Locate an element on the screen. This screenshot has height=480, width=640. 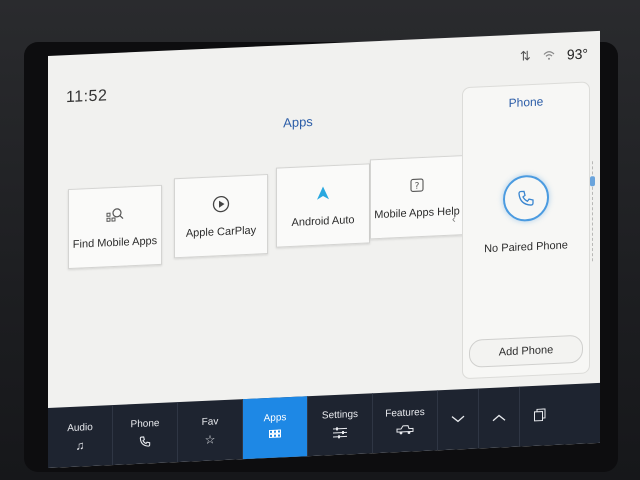
nav-fav: Fav ☆ is located at coordinates (210, 431).